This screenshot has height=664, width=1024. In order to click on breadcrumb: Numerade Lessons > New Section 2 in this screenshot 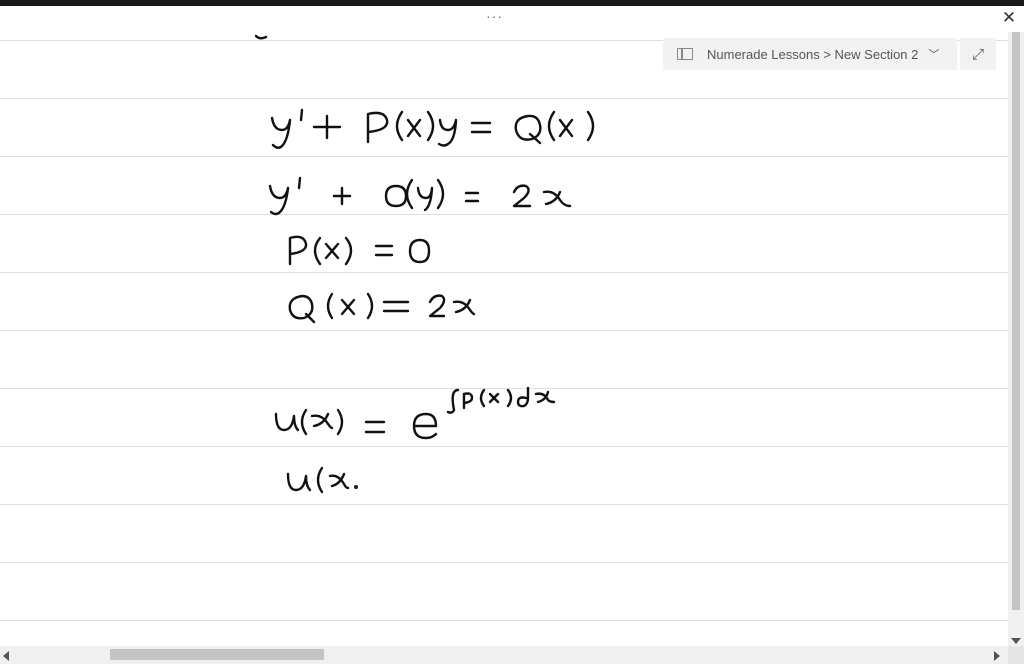, I will do `click(813, 54)`.